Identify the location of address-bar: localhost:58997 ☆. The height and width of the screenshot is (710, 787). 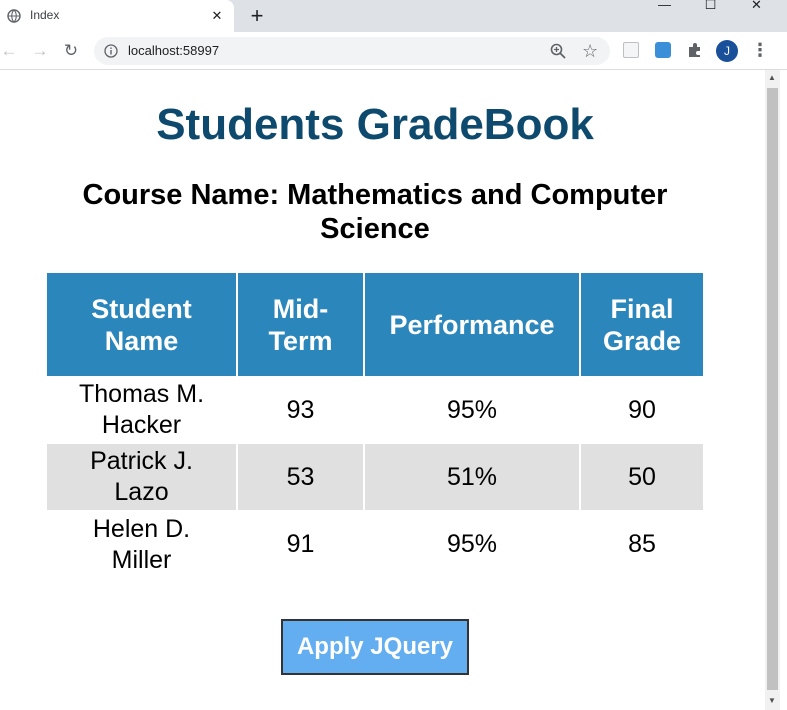
(352, 51).